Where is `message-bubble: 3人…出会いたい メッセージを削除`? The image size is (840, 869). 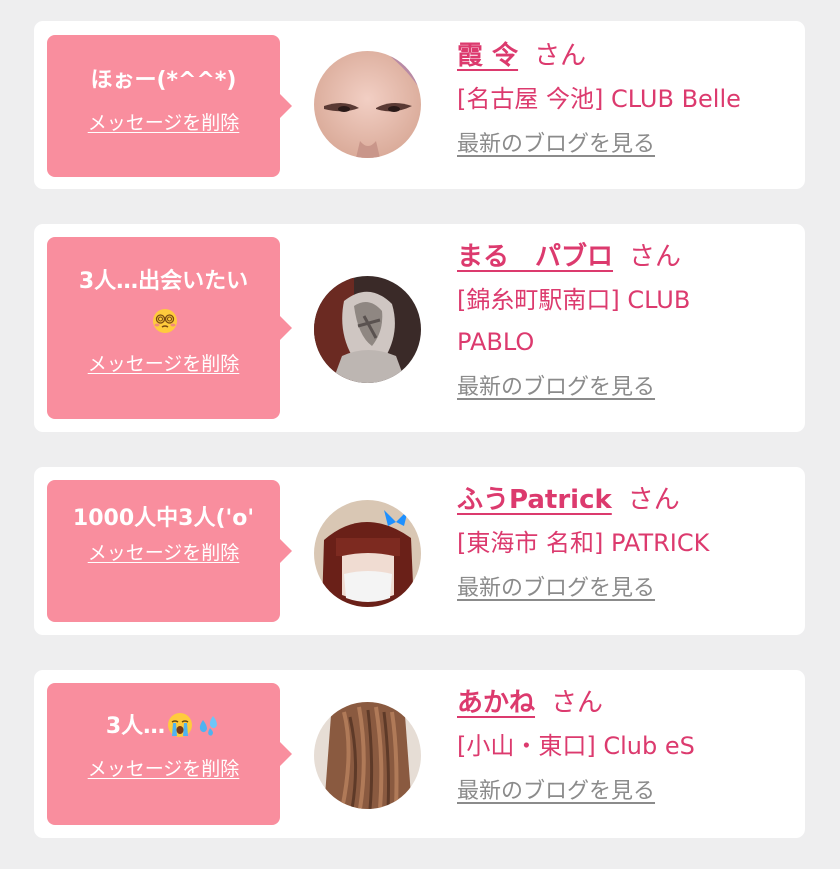
message-bubble: 3人…出会いたい メッセージを削除 is located at coordinates (169, 328).